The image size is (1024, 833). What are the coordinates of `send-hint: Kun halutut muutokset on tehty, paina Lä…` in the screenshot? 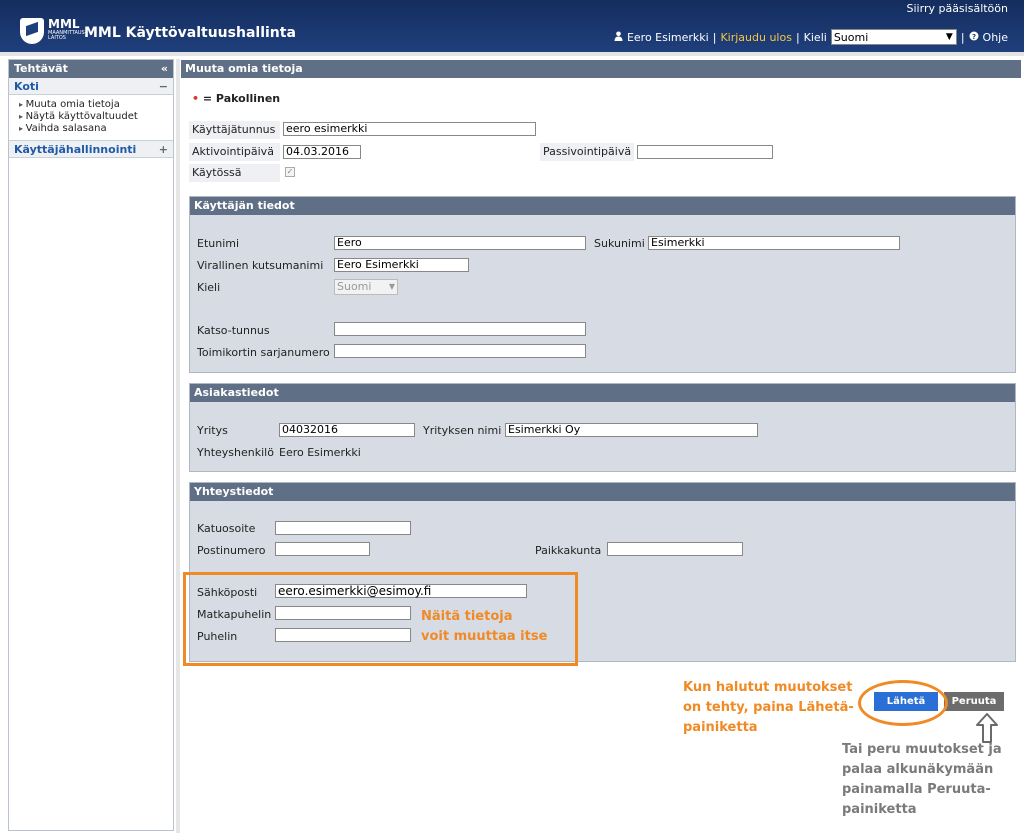 It's located at (768, 708).